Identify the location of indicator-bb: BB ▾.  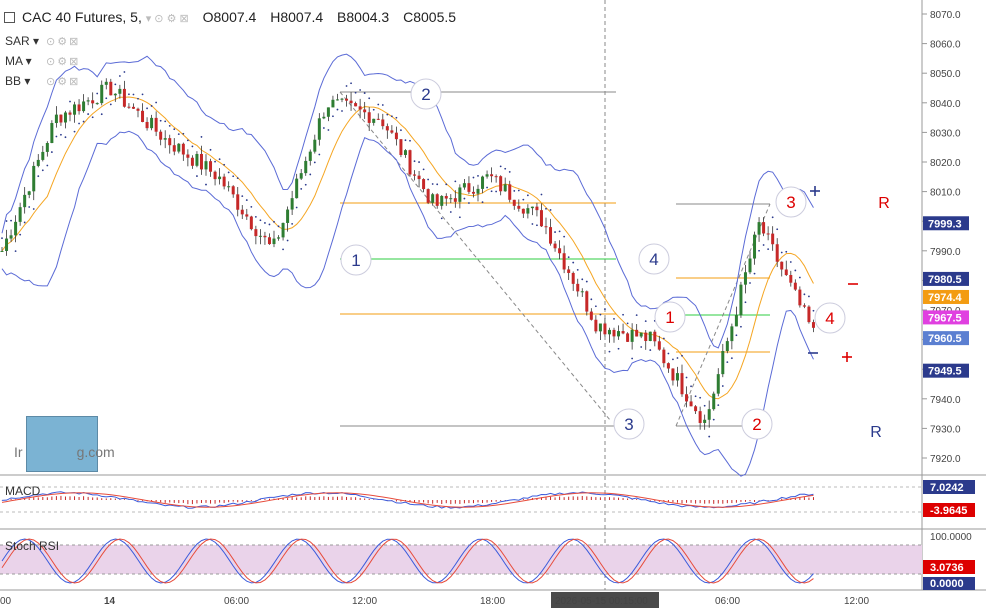
(17, 81).